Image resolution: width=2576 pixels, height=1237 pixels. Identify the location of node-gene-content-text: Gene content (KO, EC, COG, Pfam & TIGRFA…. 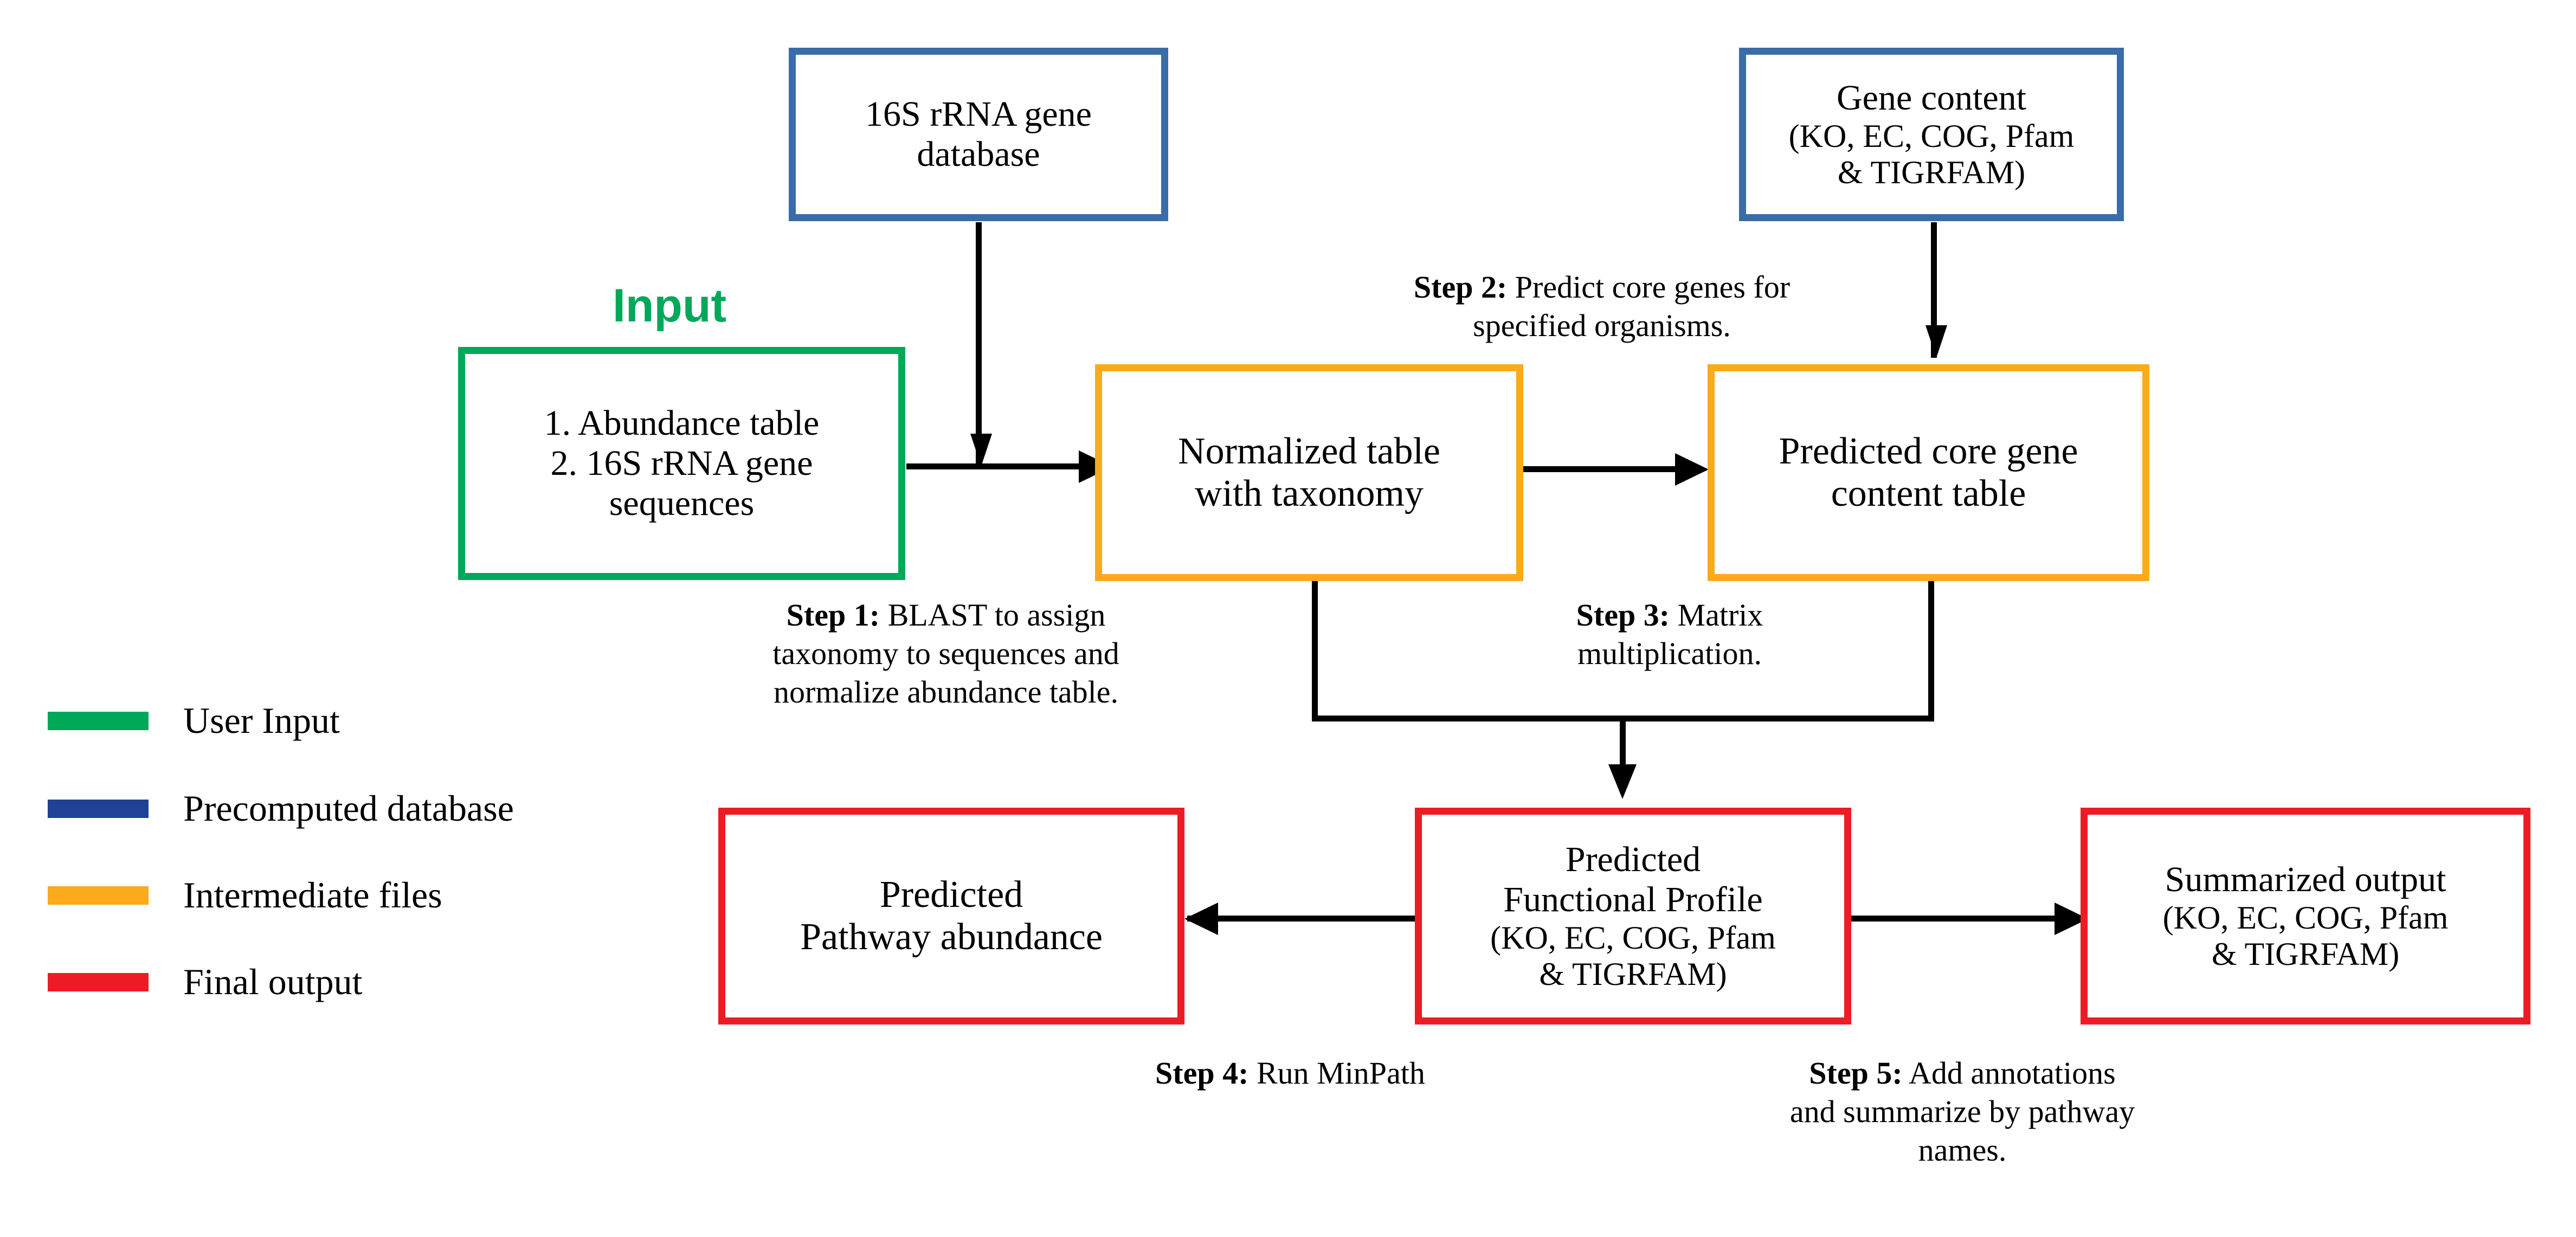
(1931, 135).